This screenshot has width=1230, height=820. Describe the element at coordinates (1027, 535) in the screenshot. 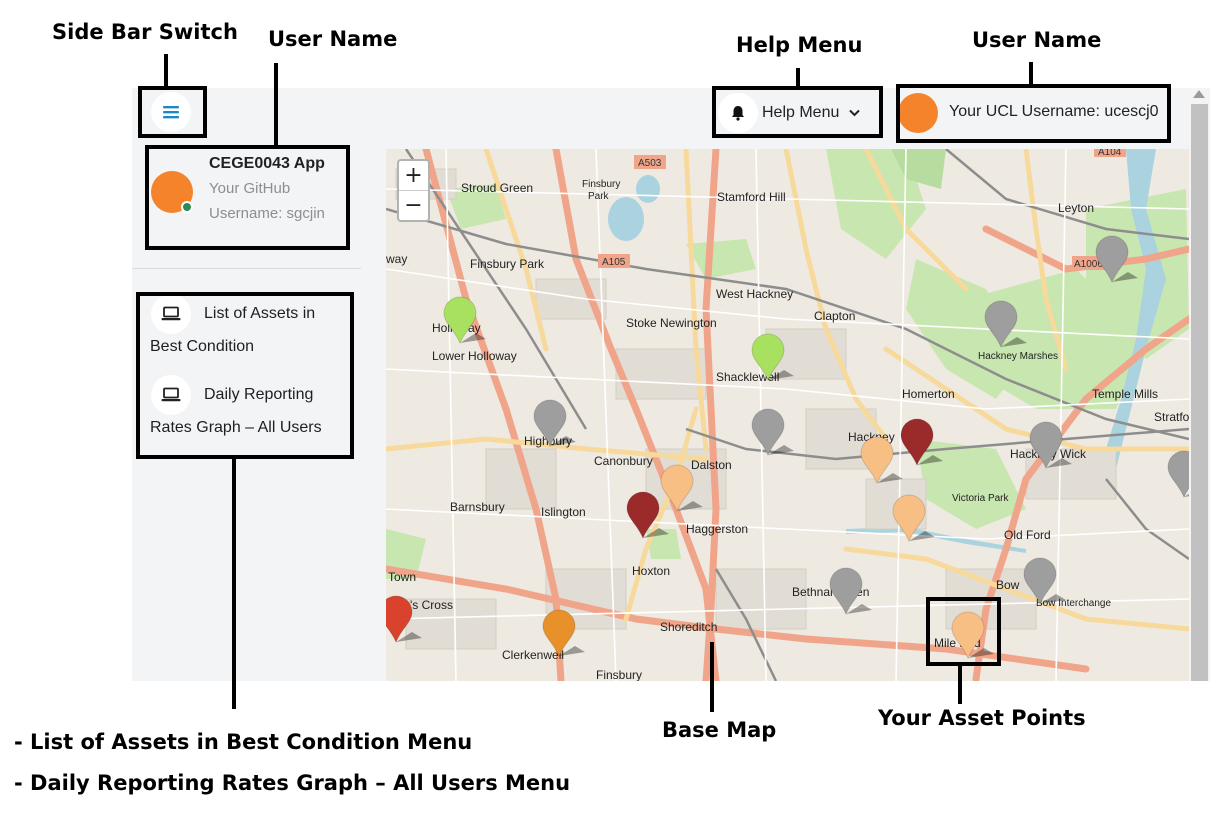

I see `svg-text: Old Ford` at that location.